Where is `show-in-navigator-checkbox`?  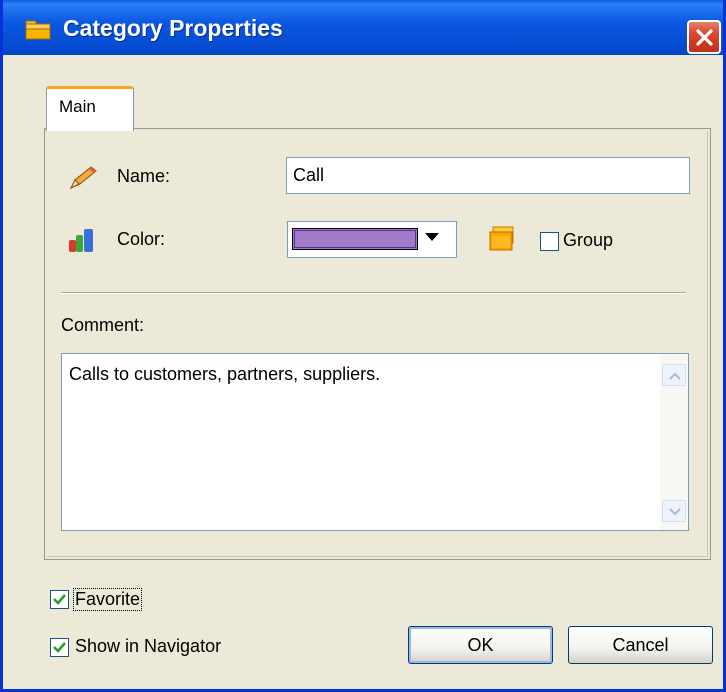 show-in-navigator-checkbox is located at coordinates (59, 647).